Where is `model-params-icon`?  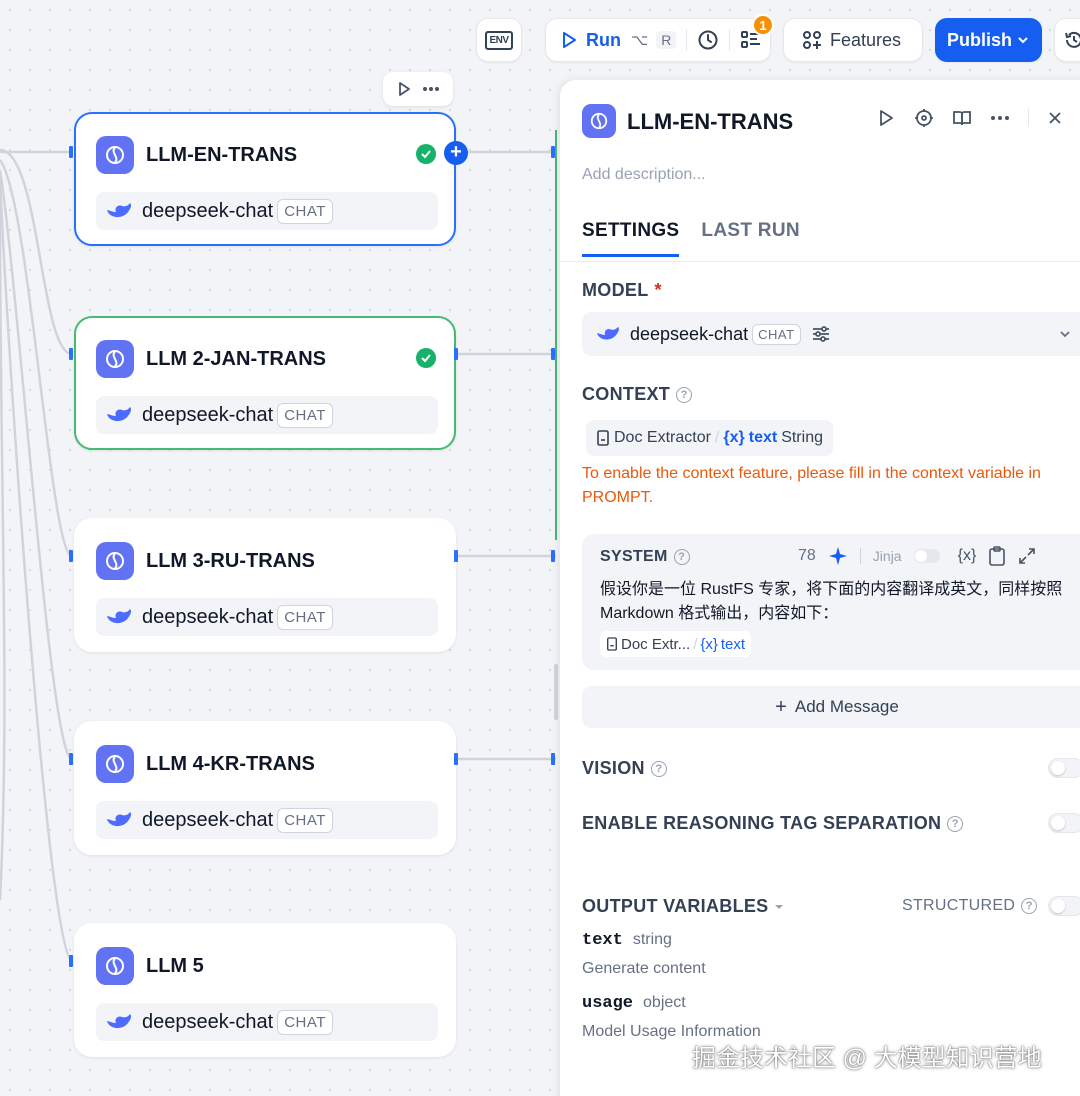
model-params-icon is located at coordinates (821, 334).